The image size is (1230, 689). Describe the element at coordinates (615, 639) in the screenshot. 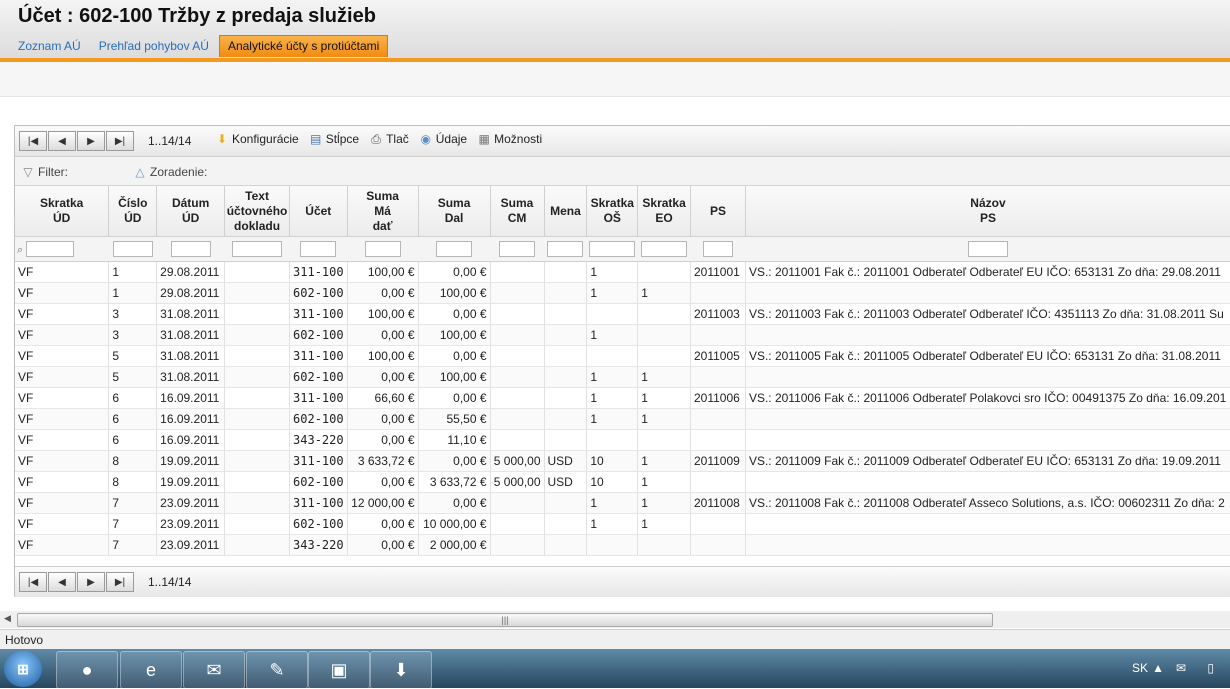

I see `status-bar: Hotovo` at that location.